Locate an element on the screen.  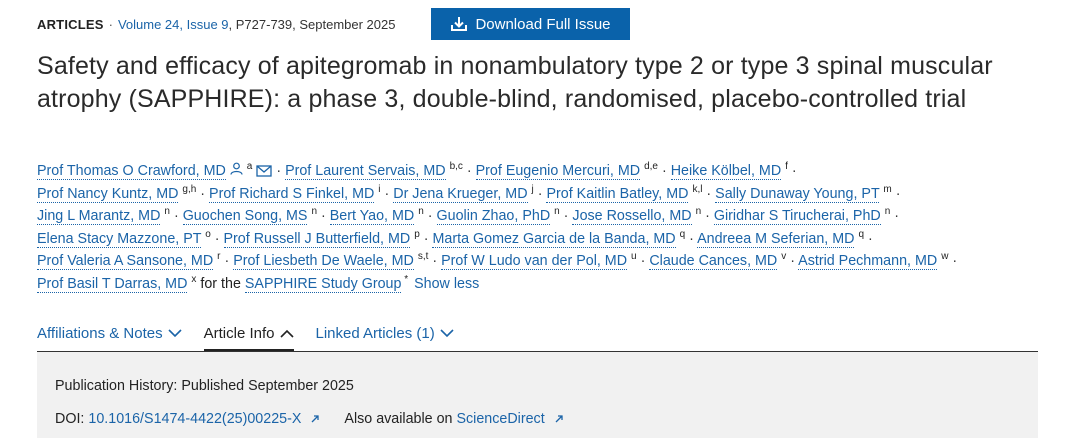
study-group-link: SAPPHIRE Study Group is located at coordinates (323, 284).